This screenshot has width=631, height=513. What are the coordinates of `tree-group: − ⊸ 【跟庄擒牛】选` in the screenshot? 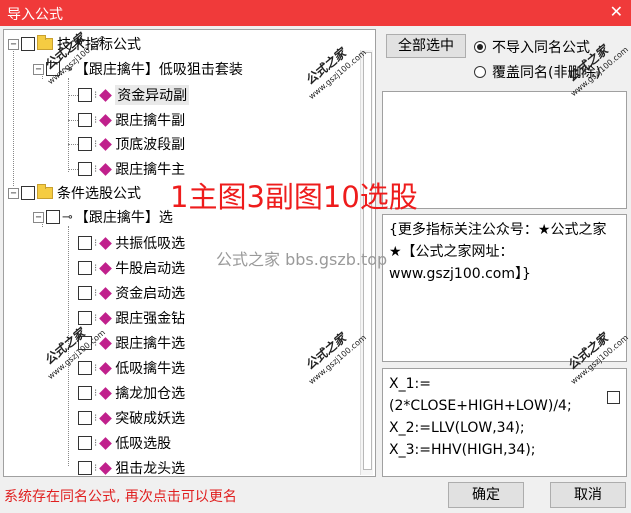 It's located at (103, 217).